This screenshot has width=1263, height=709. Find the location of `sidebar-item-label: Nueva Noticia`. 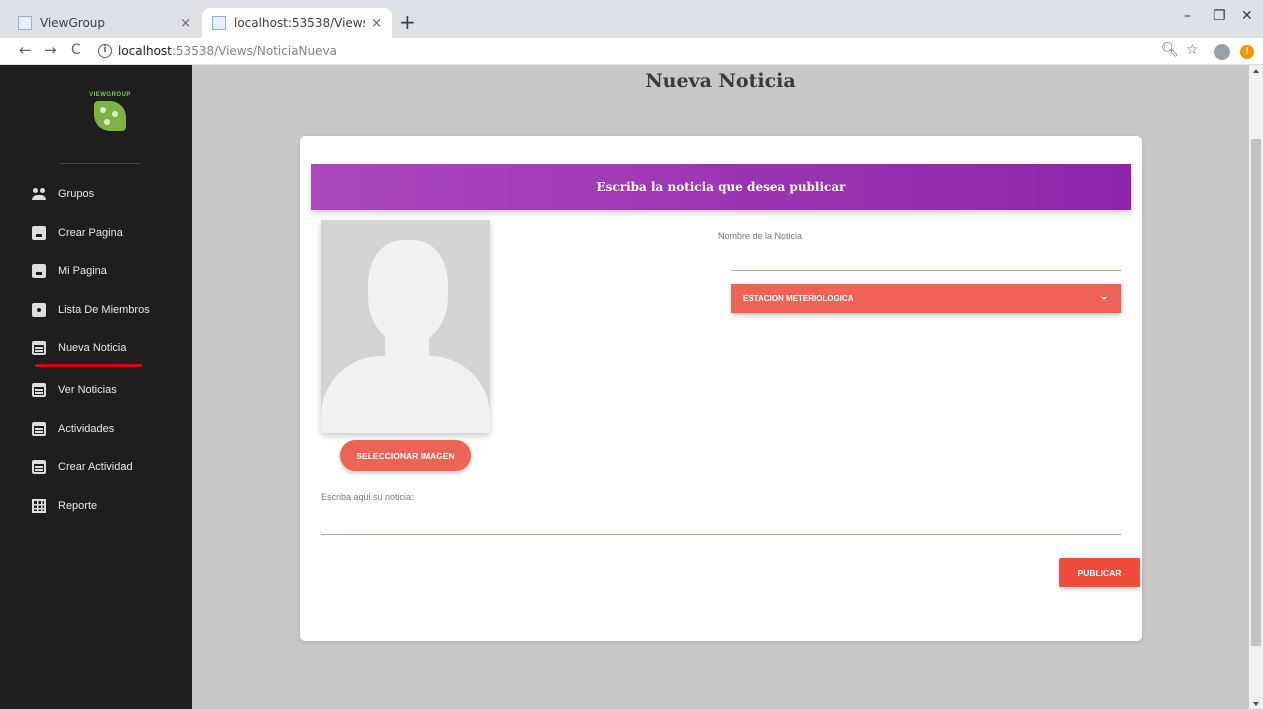

sidebar-item-label: Nueva Noticia is located at coordinates (92, 348).